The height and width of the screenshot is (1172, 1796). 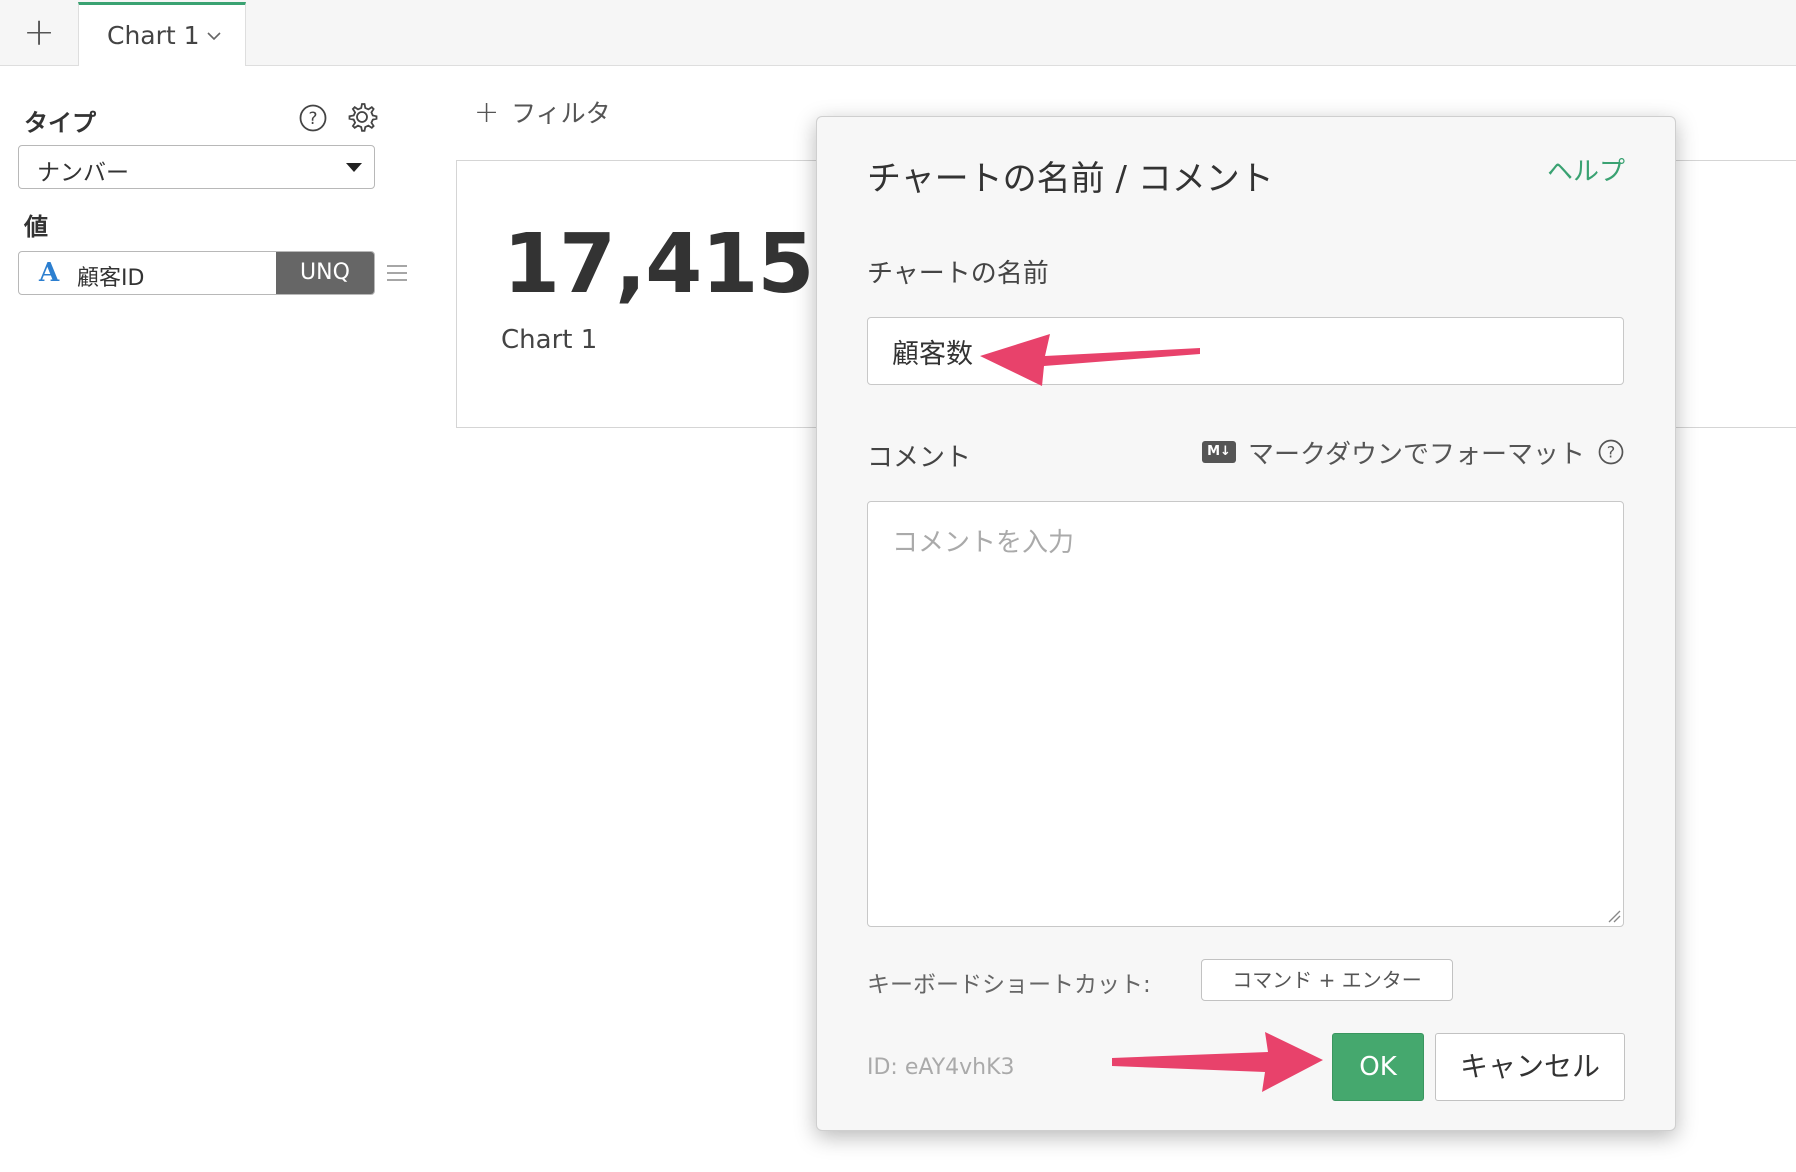 What do you see at coordinates (941, 1067) in the screenshot?
I see `chart-id: ID: eAY4vhK3` at bounding box center [941, 1067].